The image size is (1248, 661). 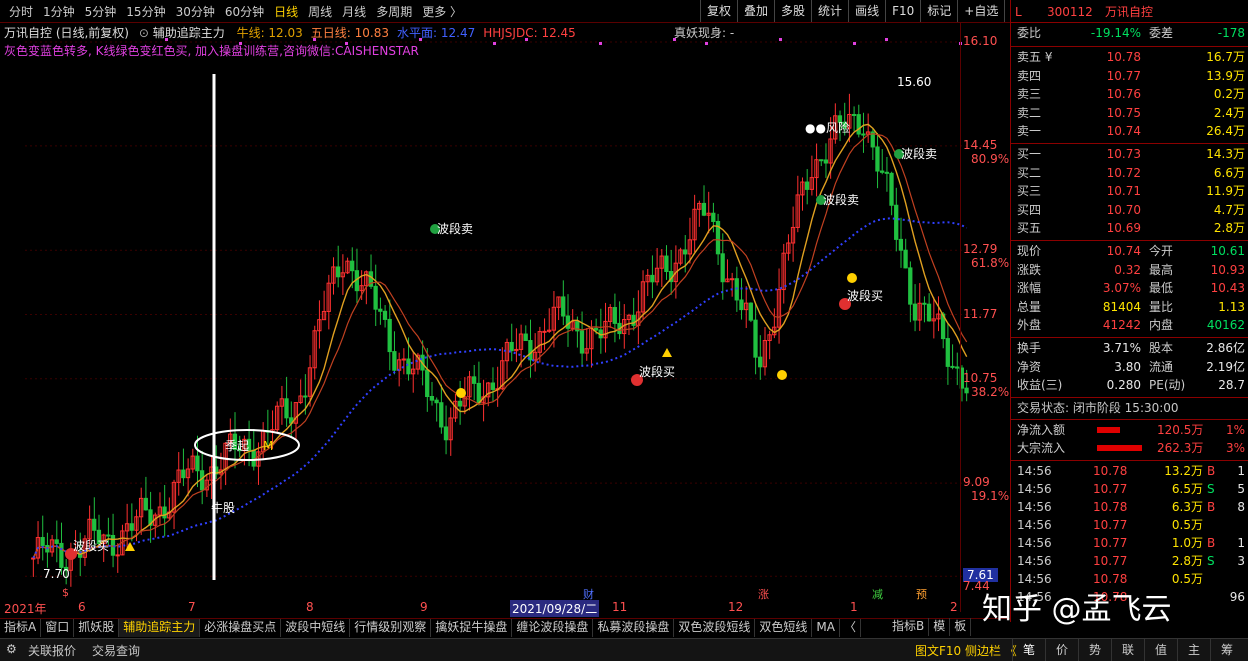 I want to click on order-book-row: 买一 10.73 14.3万, so click(x=1129, y=154).